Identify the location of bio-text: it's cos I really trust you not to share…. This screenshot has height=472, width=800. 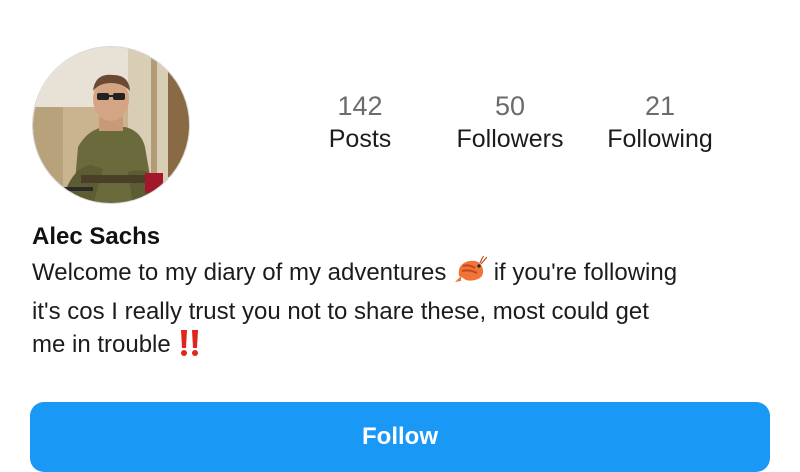
(340, 311).